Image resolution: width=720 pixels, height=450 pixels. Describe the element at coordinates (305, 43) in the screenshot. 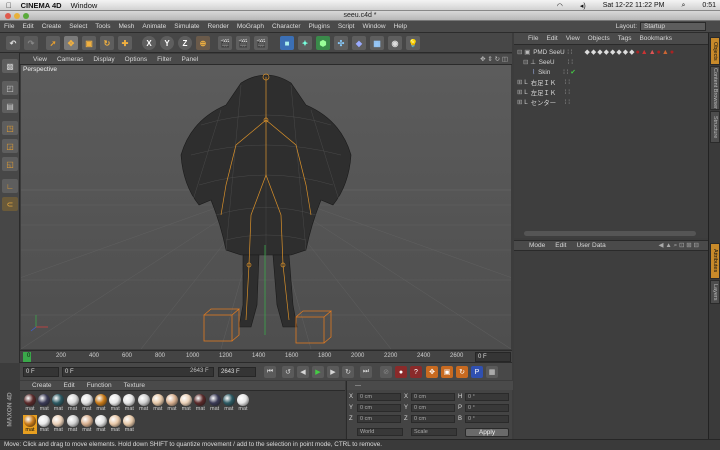

I see `subdivision-icon: ✦` at that location.